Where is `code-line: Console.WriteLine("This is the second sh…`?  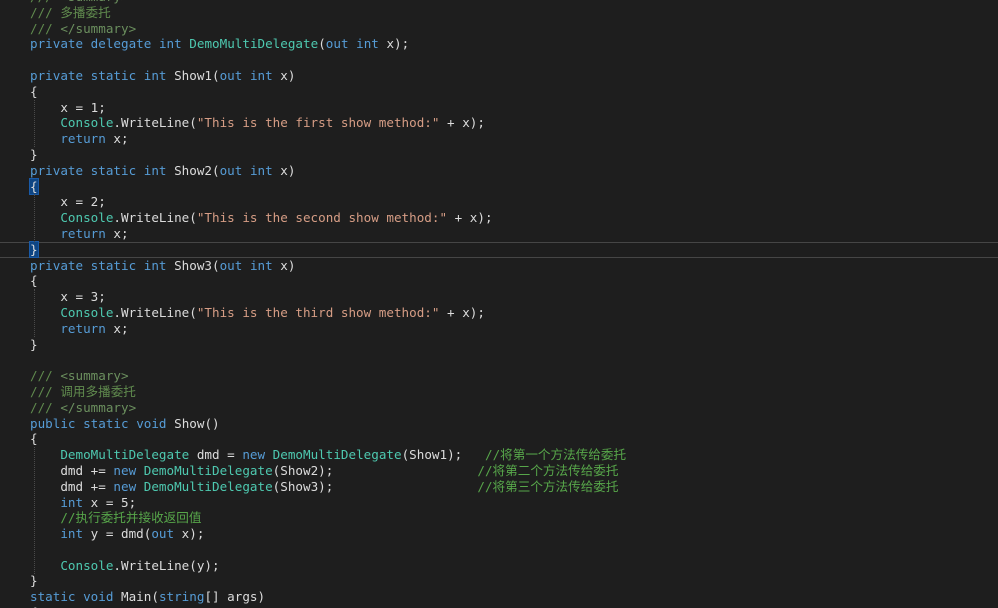 code-line: Console.WriteLine("This is the second sh… is located at coordinates (499, 218).